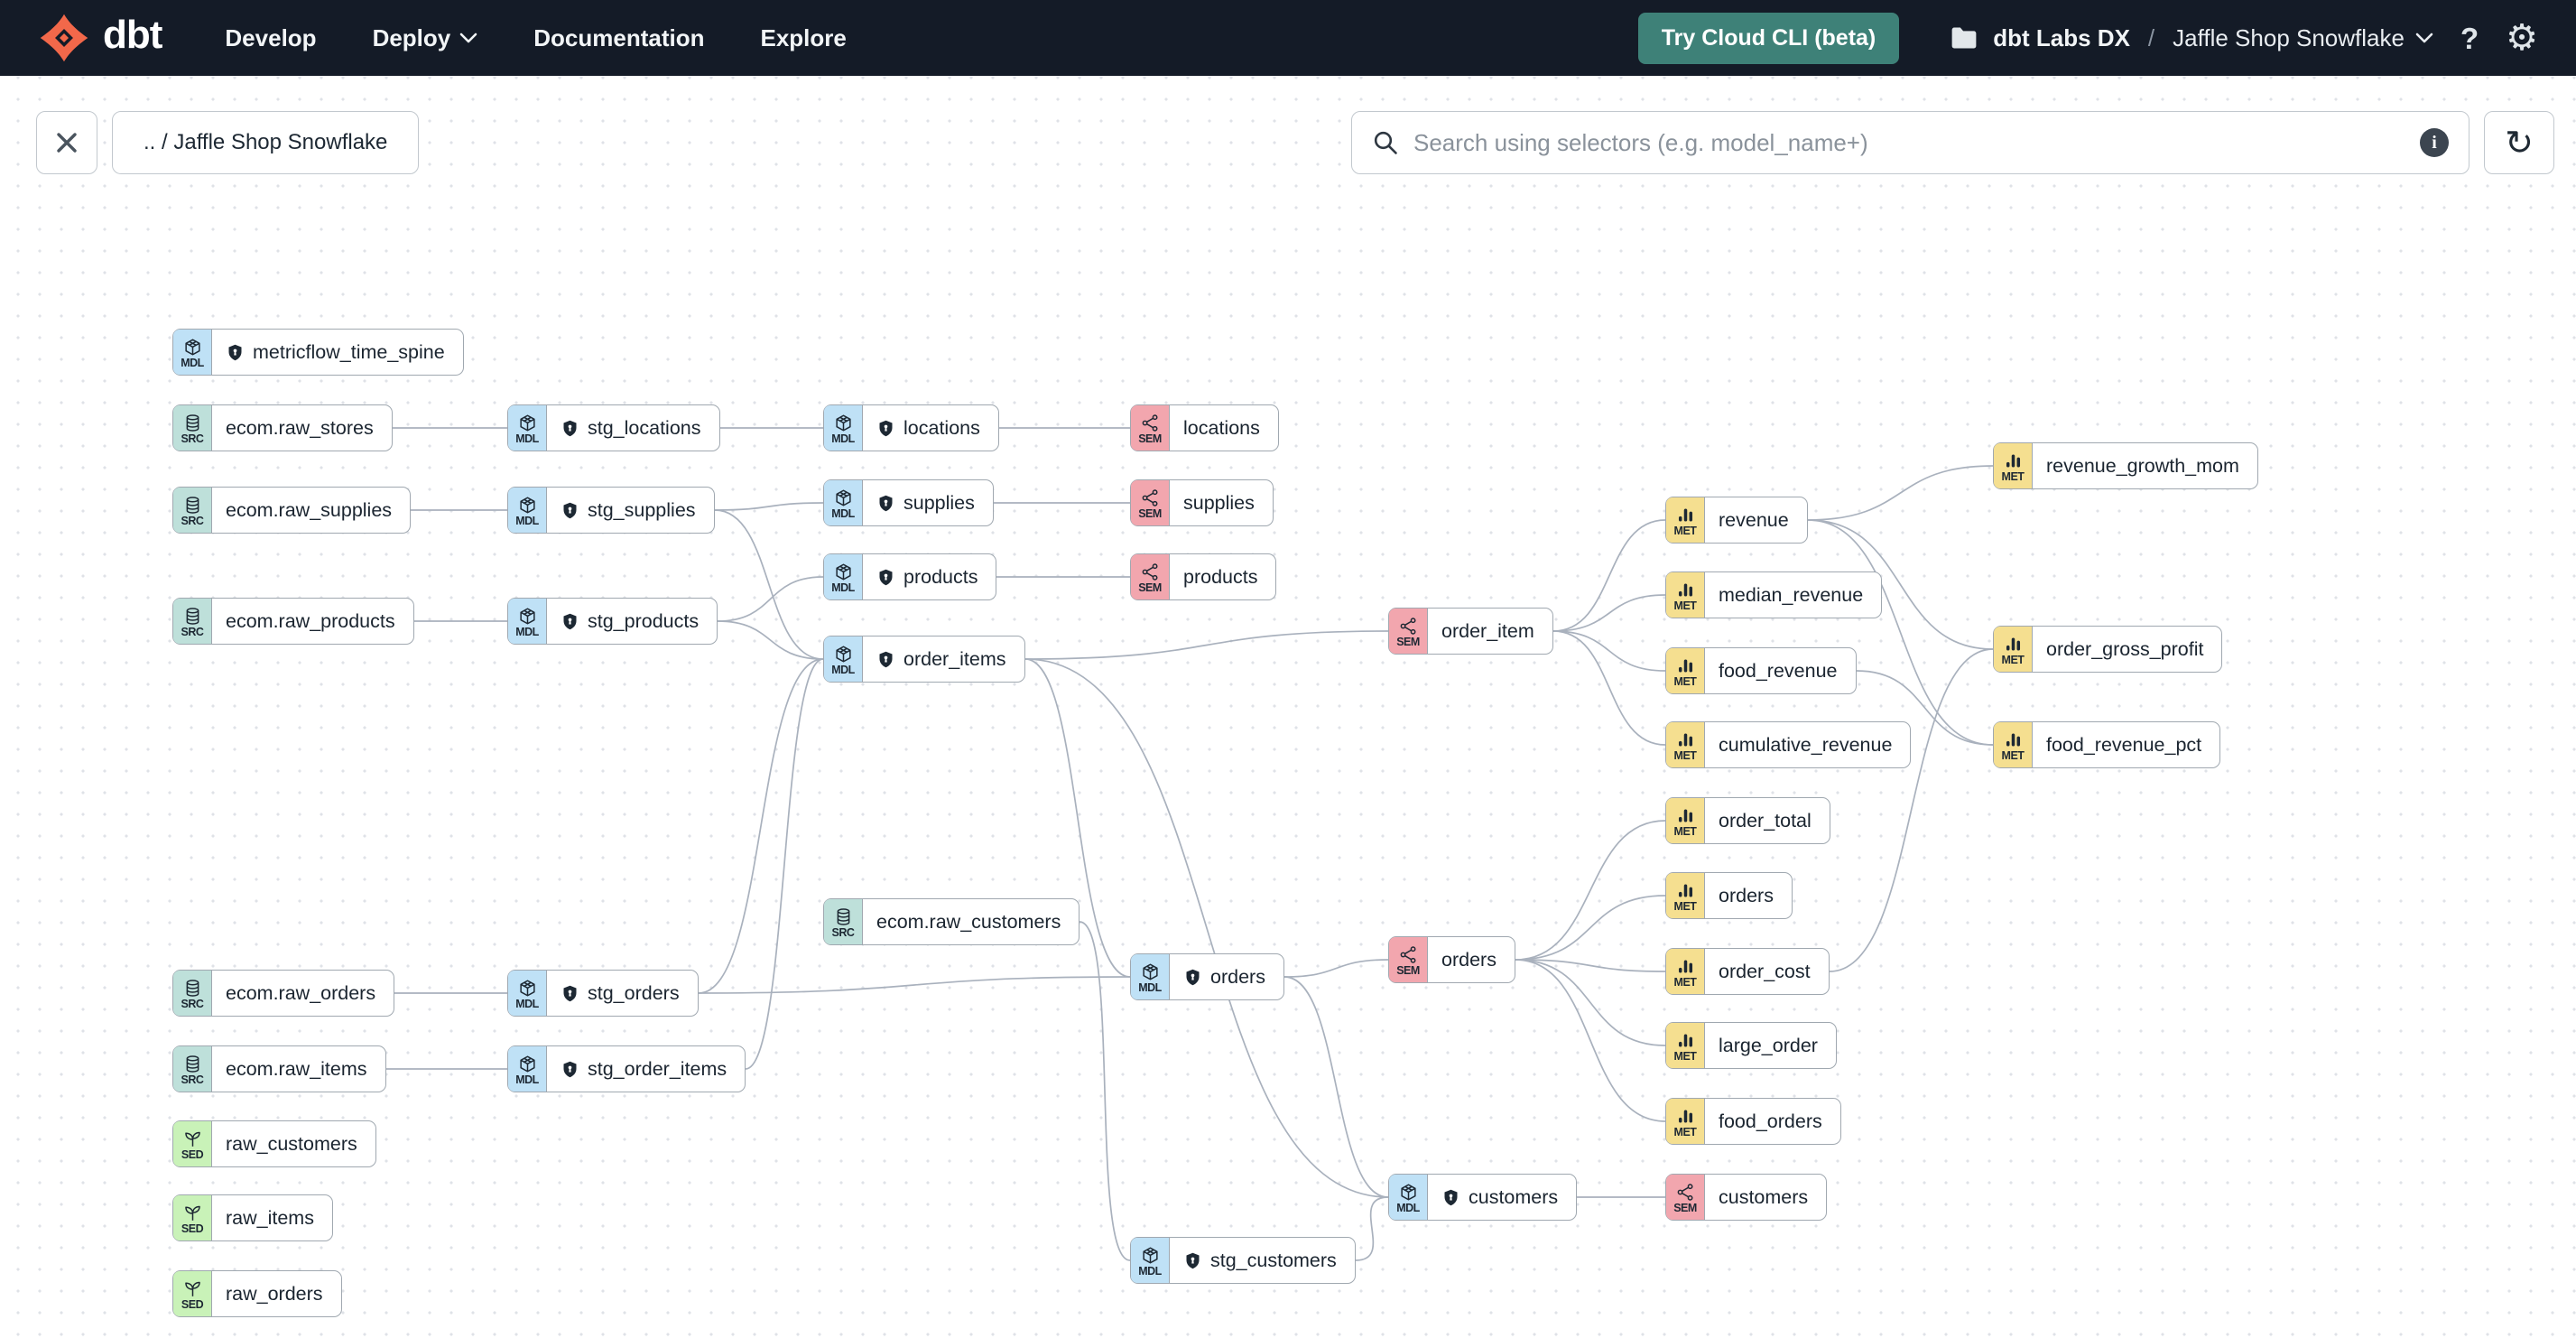  What do you see at coordinates (1747, 971) in the screenshot?
I see `graph-node-order_cost: MET order_cost` at bounding box center [1747, 971].